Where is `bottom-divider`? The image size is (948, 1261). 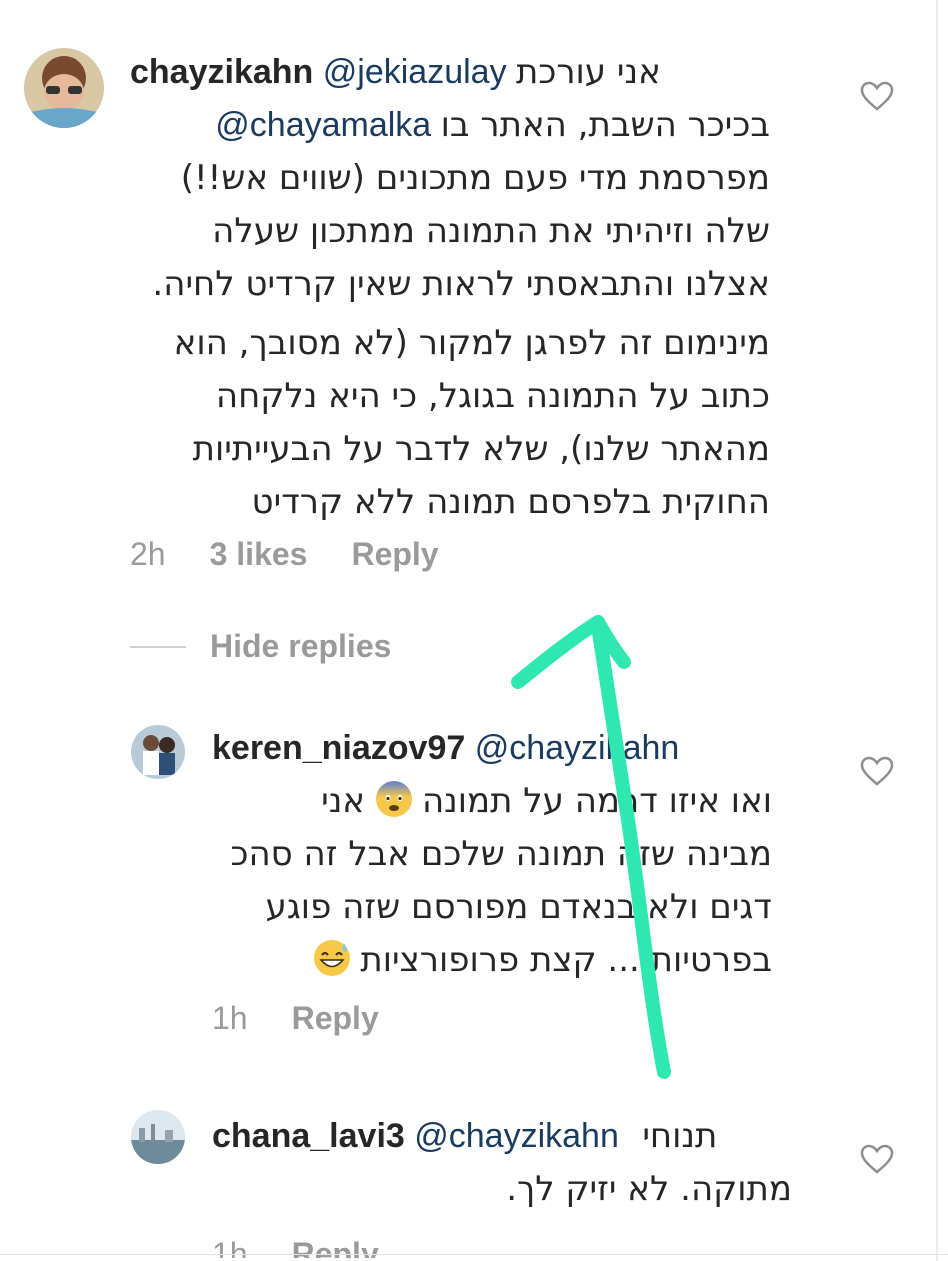 bottom-divider is located at coordinates (474, 1254).